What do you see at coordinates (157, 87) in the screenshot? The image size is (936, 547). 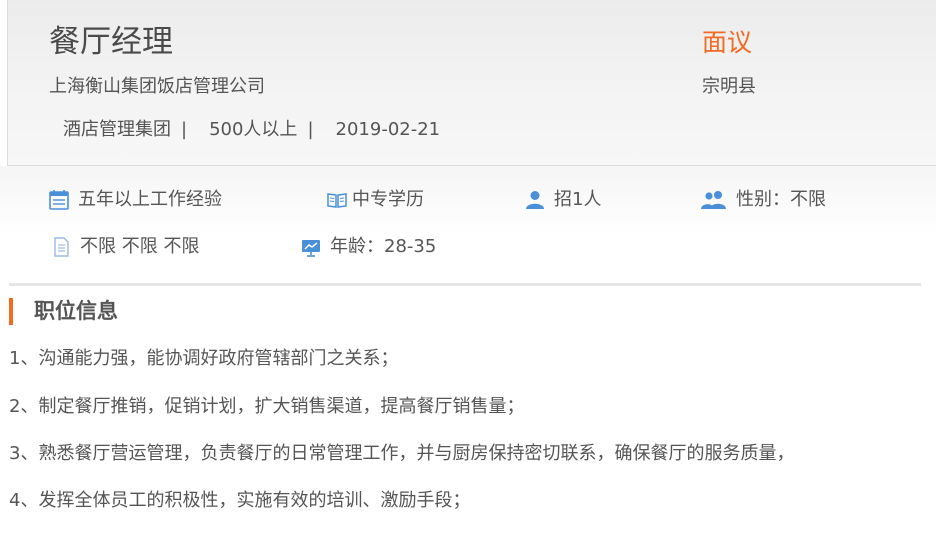 I see `company-name: 上海衡山集团饭店管理公司` at bounding box center [157, 87].